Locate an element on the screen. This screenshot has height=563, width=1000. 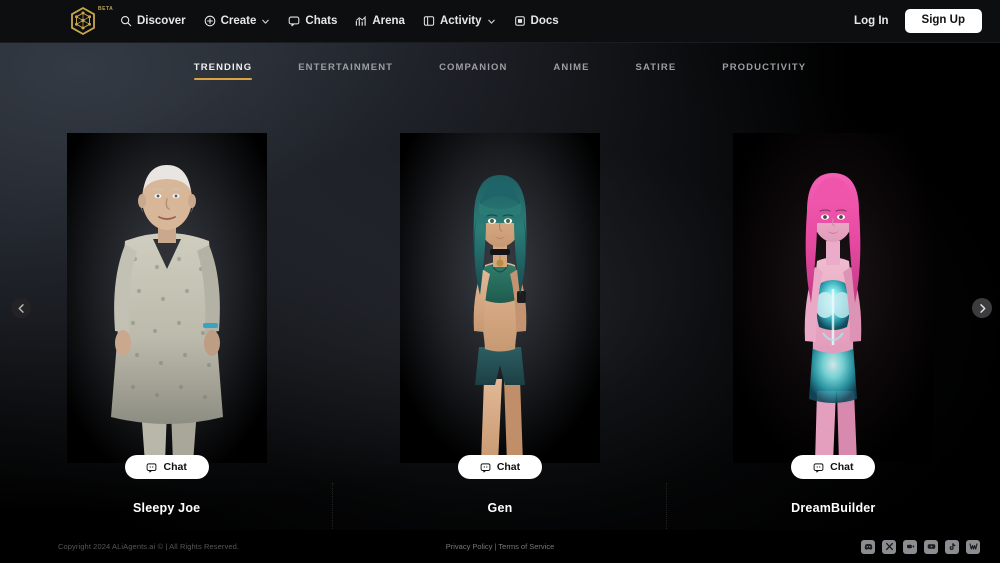
x-twitter-icon is located at coordinates (889, 546).